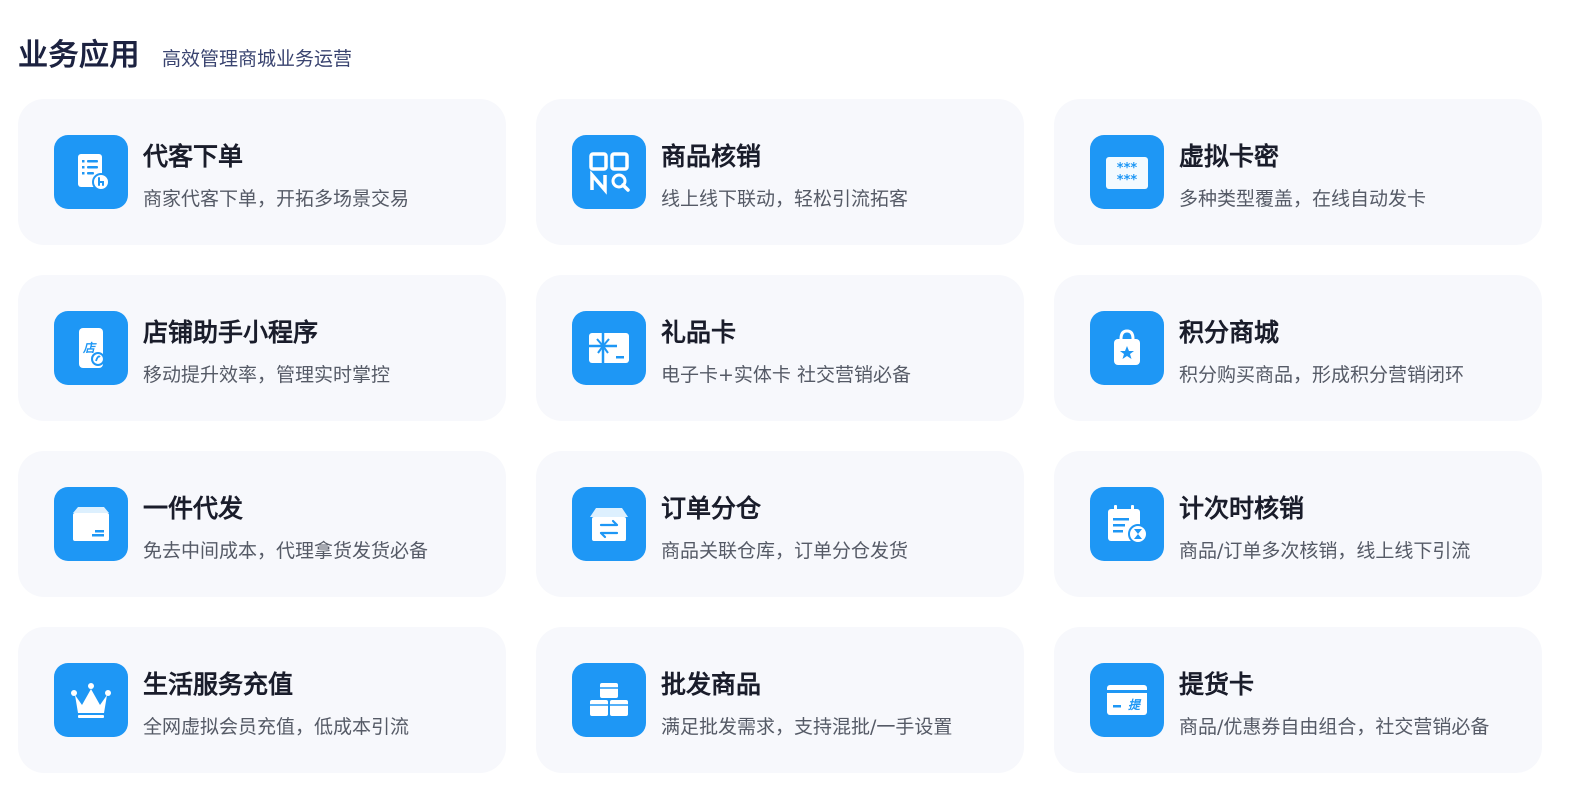  Describe the element at coordinates (699, 332) in the screenshot. I see `card-title: 礼品卡` at that location.